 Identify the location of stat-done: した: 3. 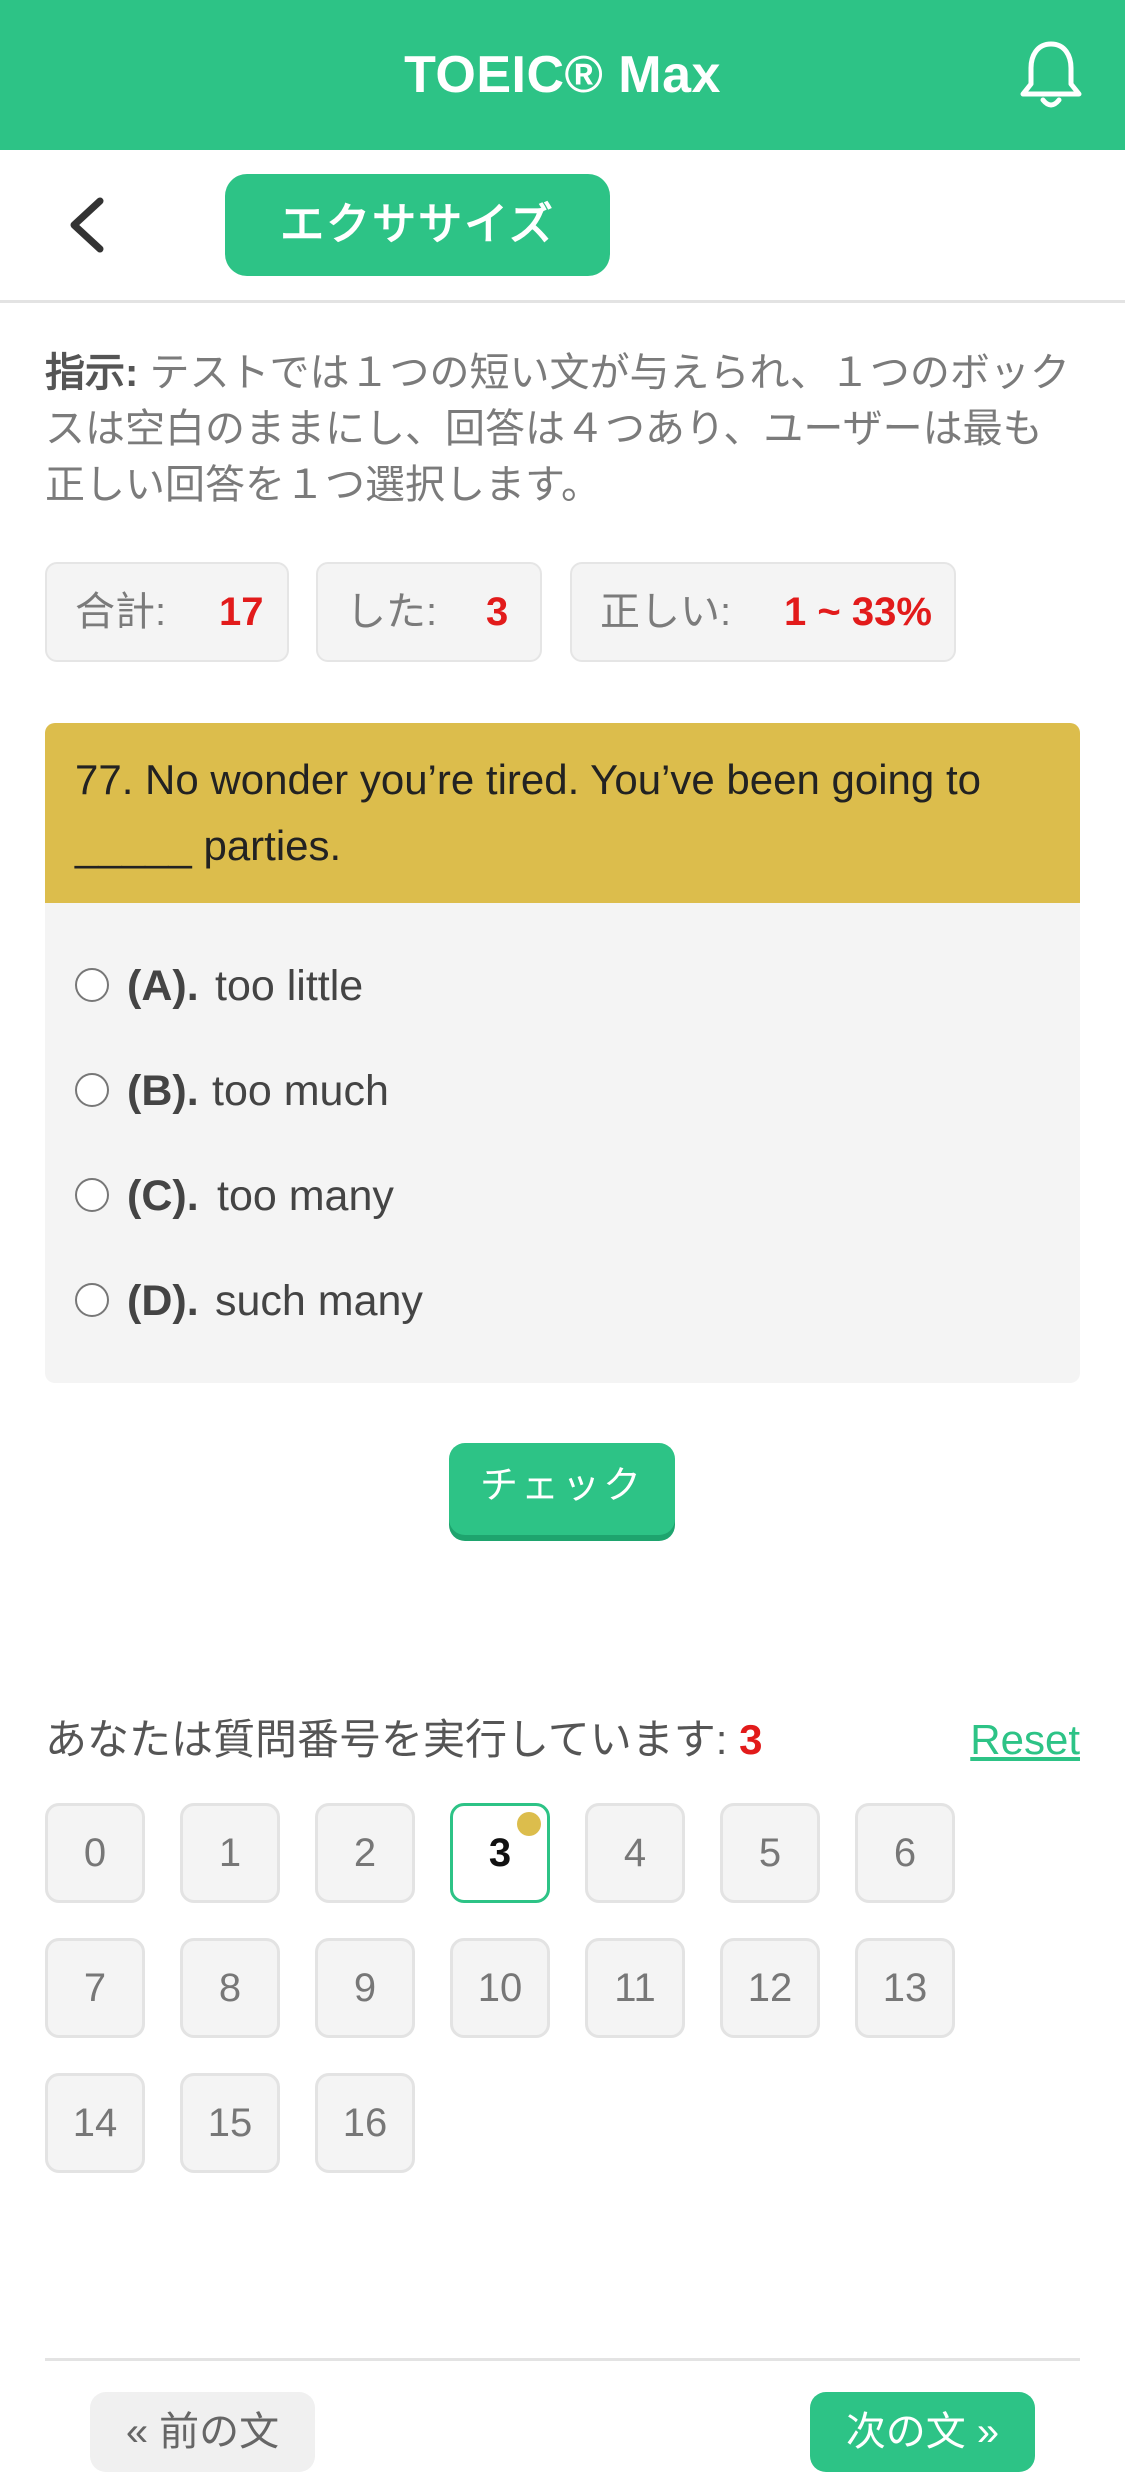
(429, 612).